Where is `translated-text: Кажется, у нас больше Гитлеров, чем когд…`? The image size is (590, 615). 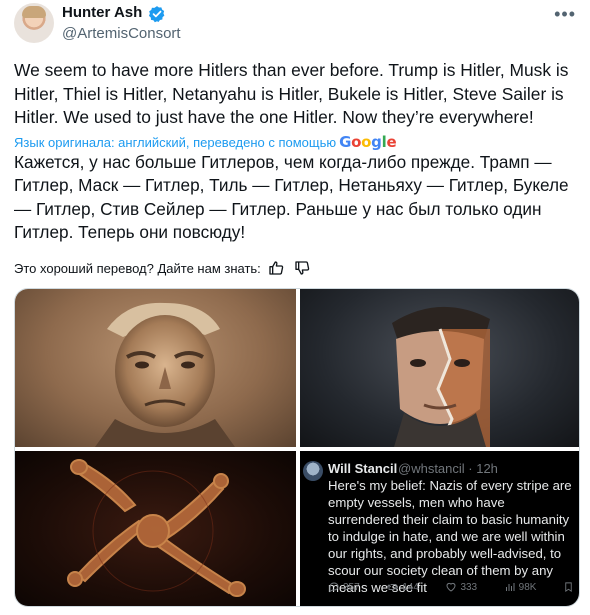
translated-text: Кажется, у нас больше Гитлеров, чем когд… is located at coordinates (291, 197).